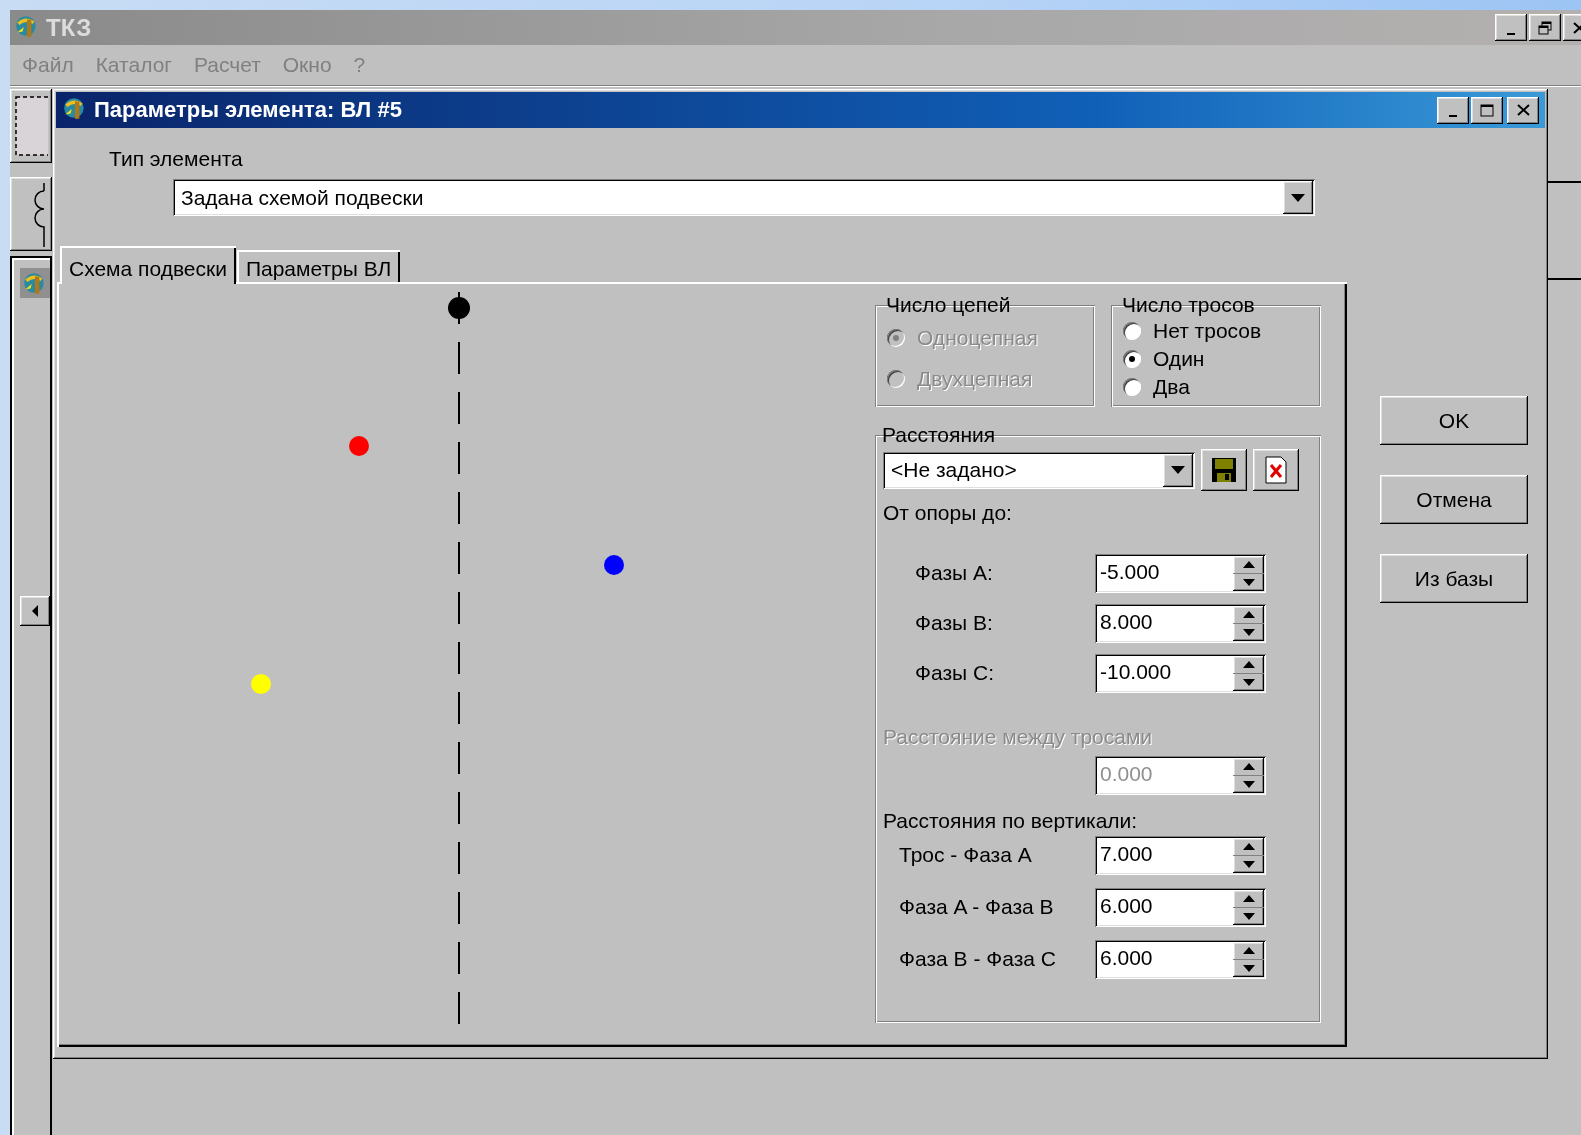  I want to click on close-button, so click(1523, 110).